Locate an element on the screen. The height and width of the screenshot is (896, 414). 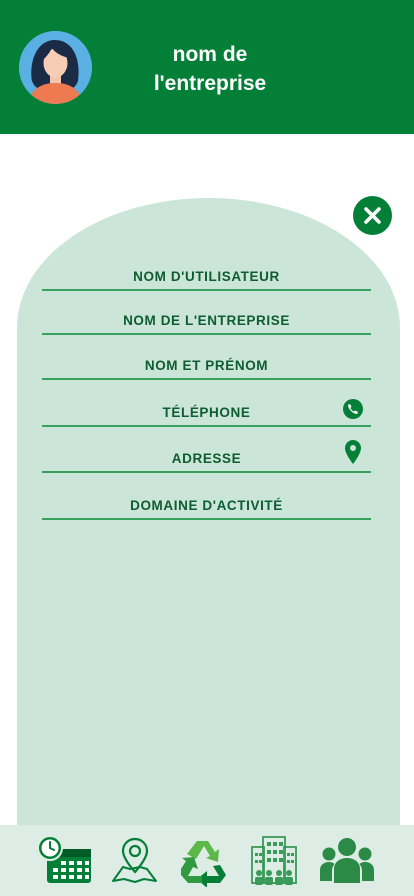
full-name-field: NOM ET PRÉNOM is located at coordinates (206, 364).